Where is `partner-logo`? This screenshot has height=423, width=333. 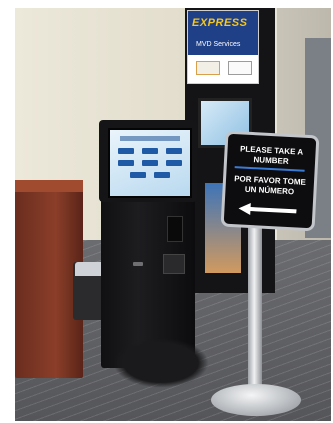 partner-logo is located at coordinates (208, 68).